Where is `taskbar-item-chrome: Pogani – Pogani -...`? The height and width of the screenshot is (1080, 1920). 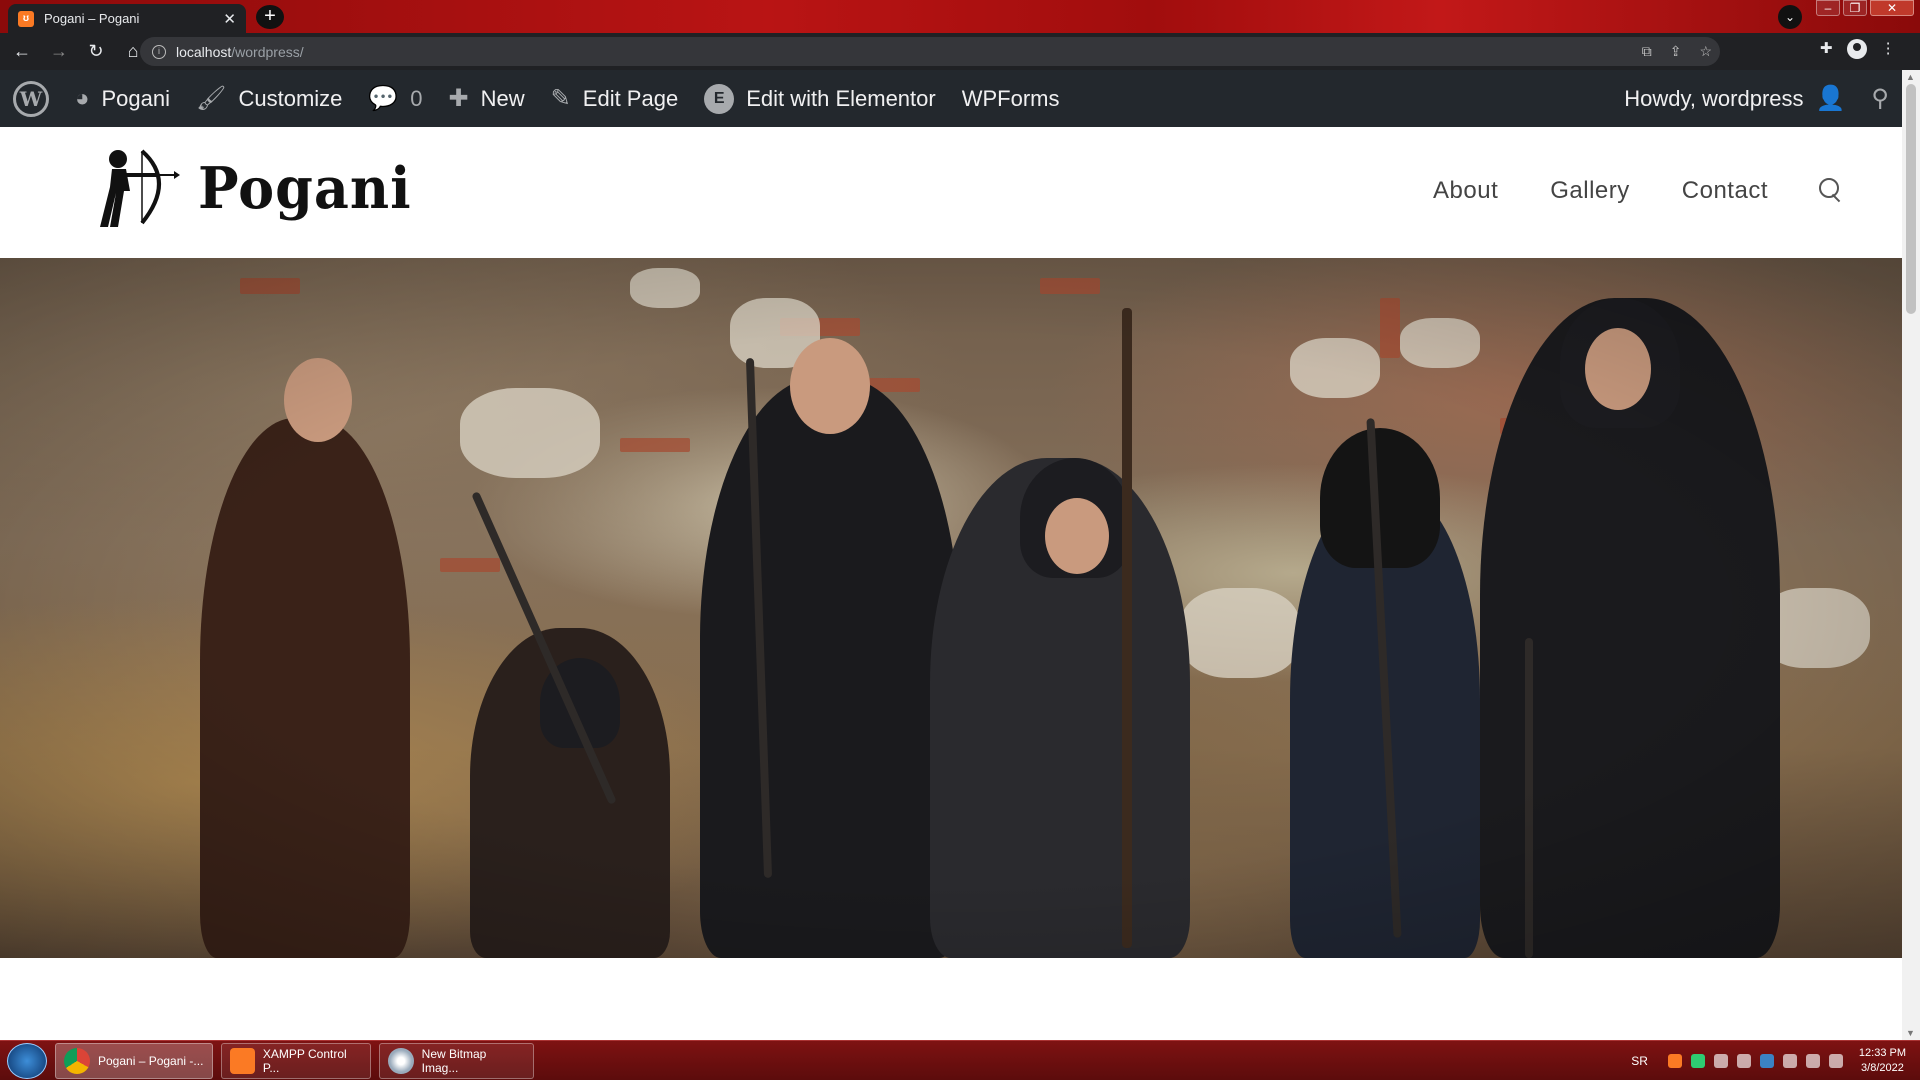 taskbar-item-chrome: Pogani – Pogani -... is located at coordinates (134, 1060).